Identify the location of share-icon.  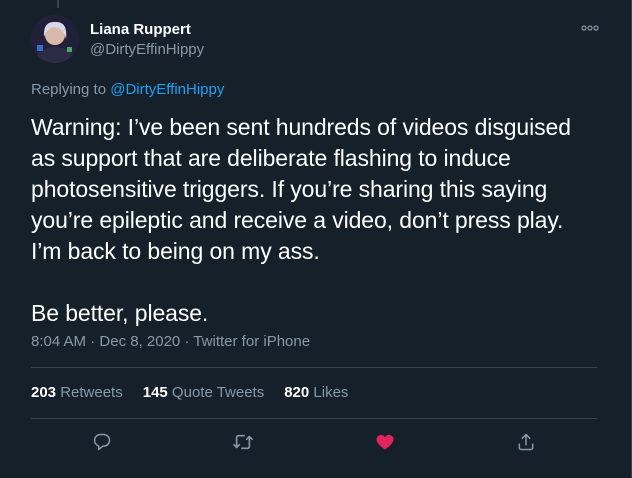
(526, 442).